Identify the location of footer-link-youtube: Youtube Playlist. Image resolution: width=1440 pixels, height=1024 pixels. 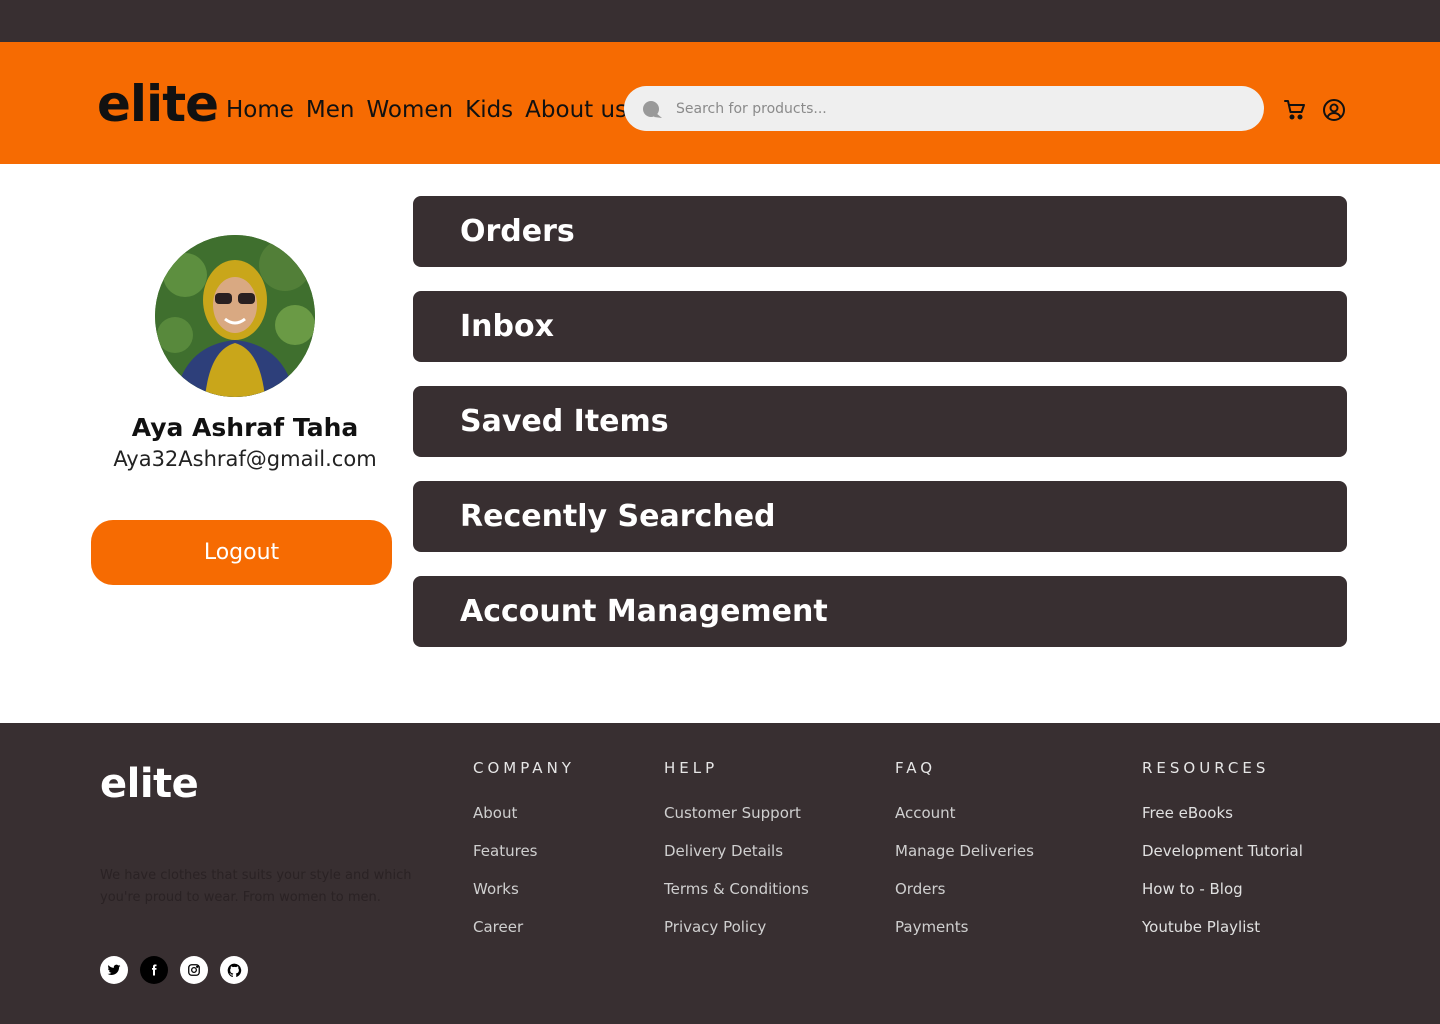
(1222, 927).